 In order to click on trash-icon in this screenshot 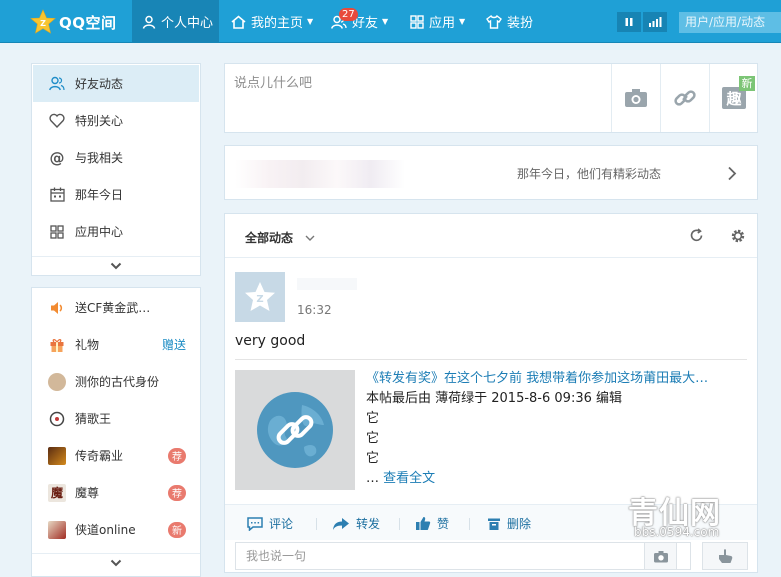, I will do `click(494, 524)`.